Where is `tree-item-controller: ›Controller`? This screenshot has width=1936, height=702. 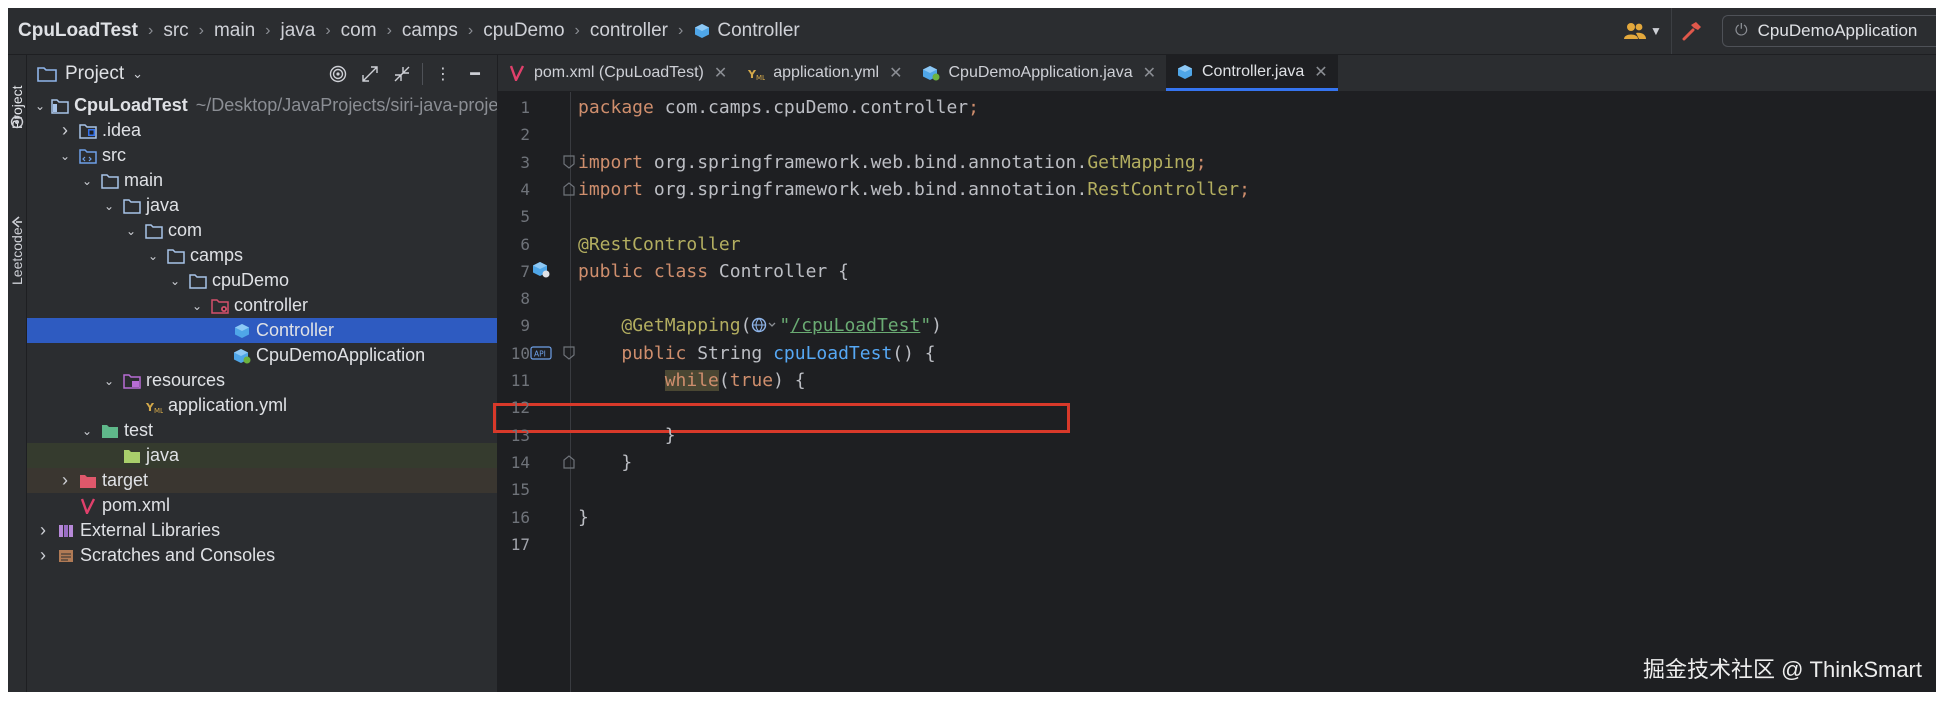 tree-item-controller: ›Controller is located at coordinates (262, 330).